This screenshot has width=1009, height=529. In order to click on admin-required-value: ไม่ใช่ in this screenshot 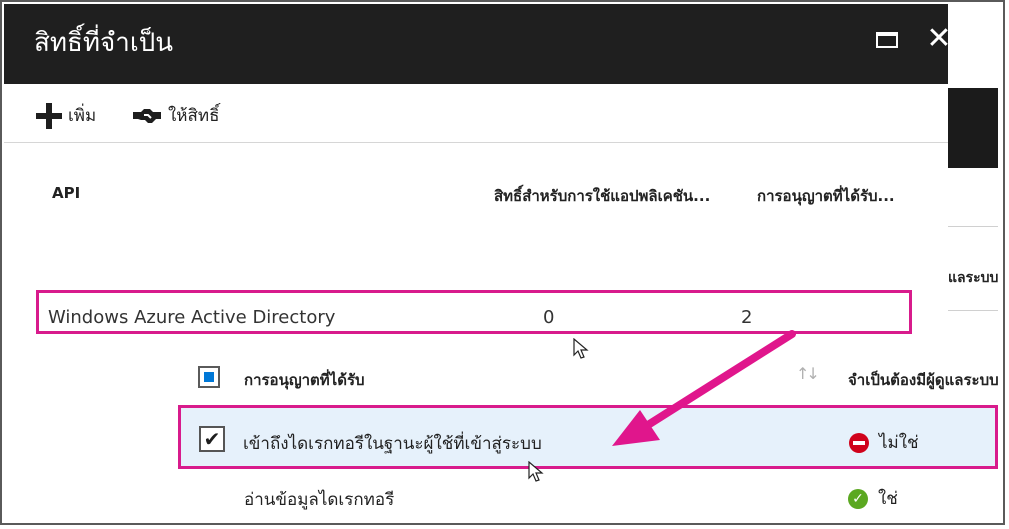, I will do `click(899, 443)`.